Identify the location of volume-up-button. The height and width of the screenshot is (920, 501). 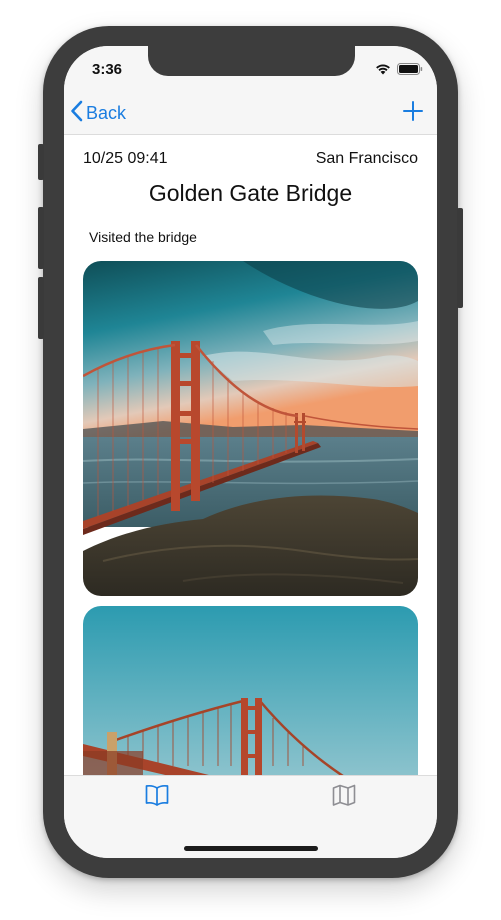
(41, 238).